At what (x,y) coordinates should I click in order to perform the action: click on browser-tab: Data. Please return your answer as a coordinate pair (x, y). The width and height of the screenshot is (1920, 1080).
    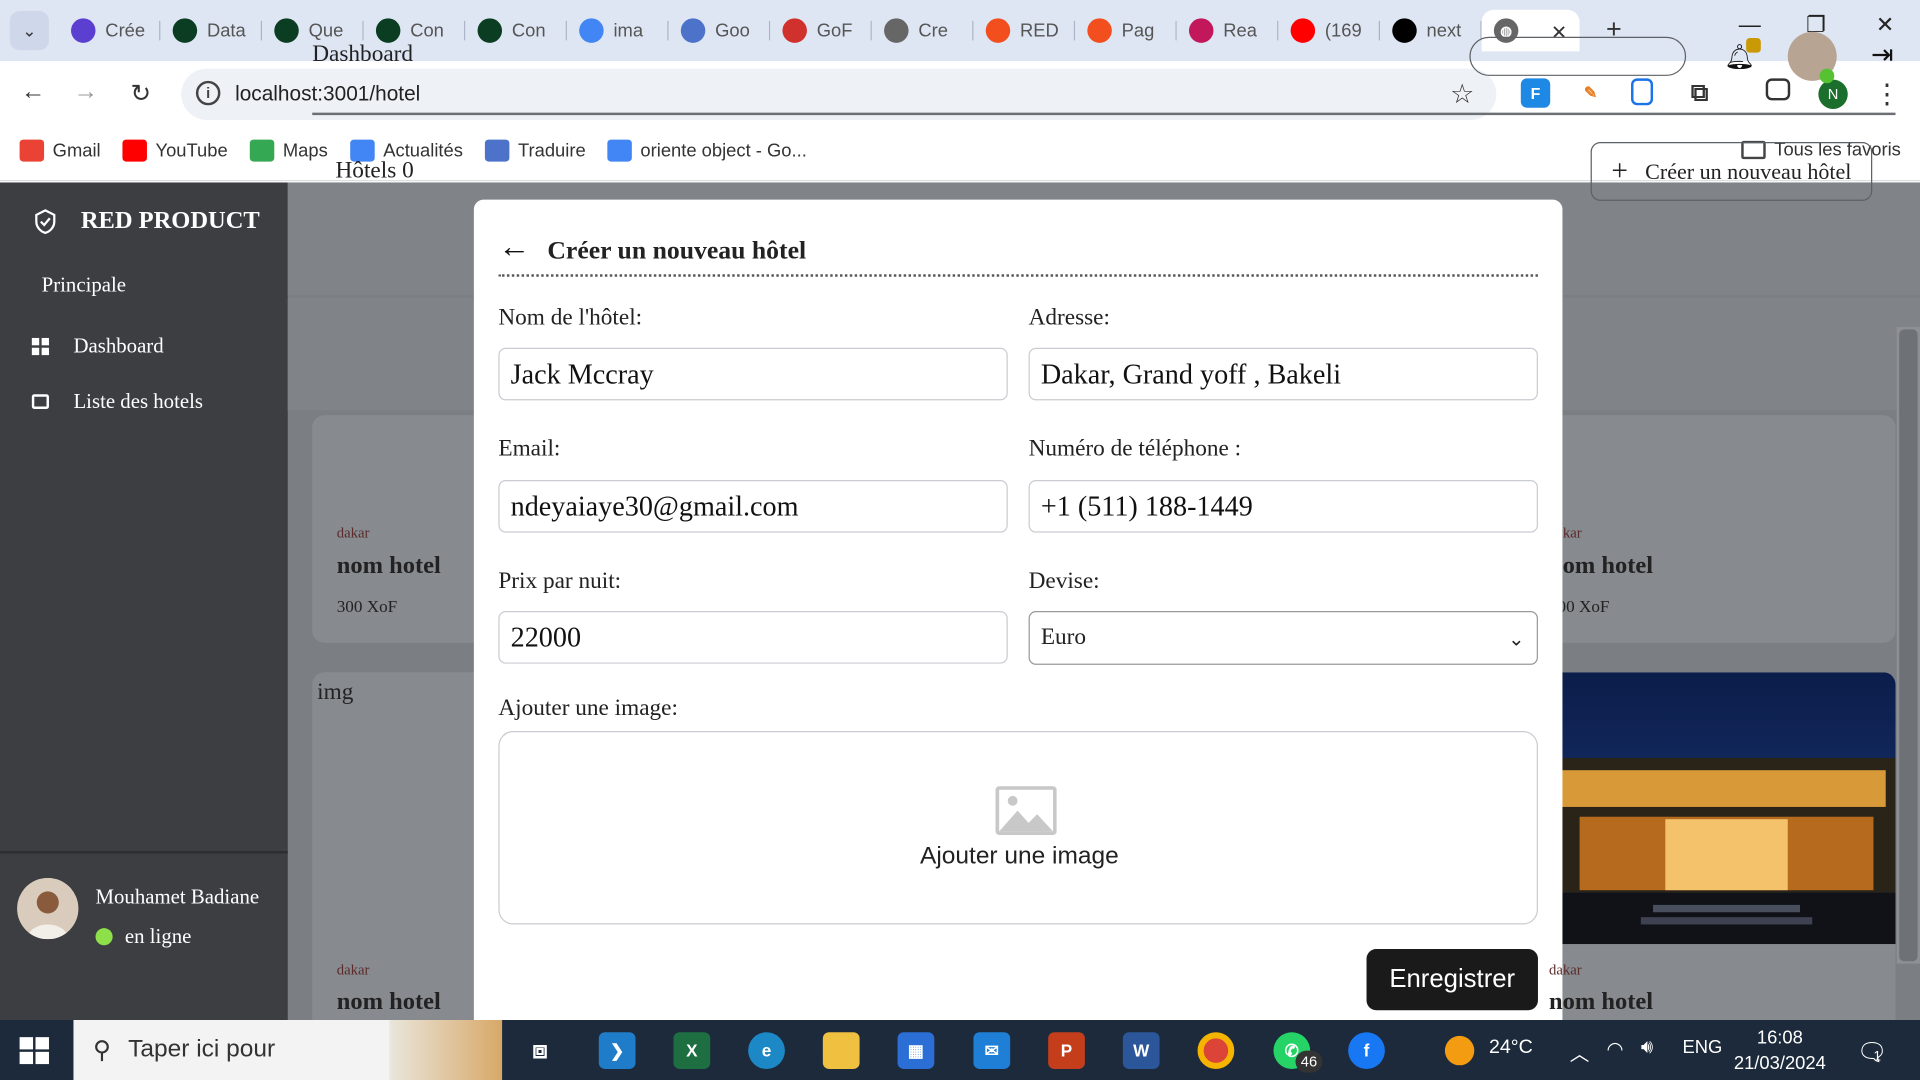
    Looking at the image, I should click on (211, 31).